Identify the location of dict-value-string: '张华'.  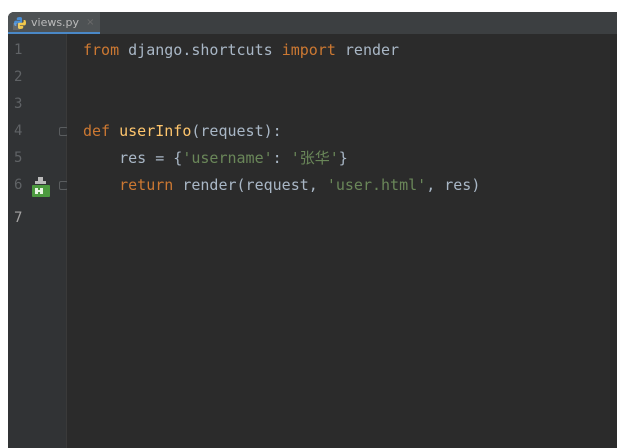
(314, 158).